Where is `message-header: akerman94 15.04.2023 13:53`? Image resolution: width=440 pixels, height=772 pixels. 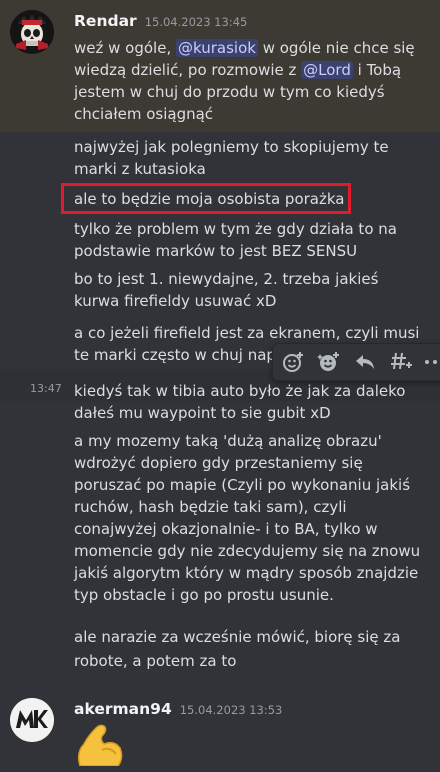
message-header: akerman94 15.04.2023 13:53 is located at coordinates (178, 709).